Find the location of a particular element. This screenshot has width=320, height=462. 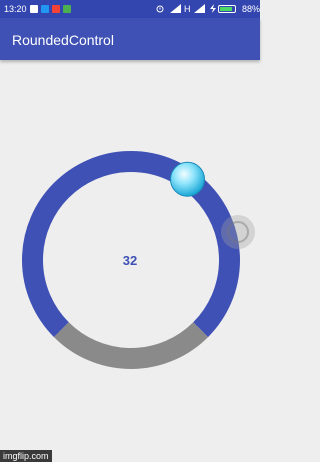

control-thumb is located at coordinates (187, 179).